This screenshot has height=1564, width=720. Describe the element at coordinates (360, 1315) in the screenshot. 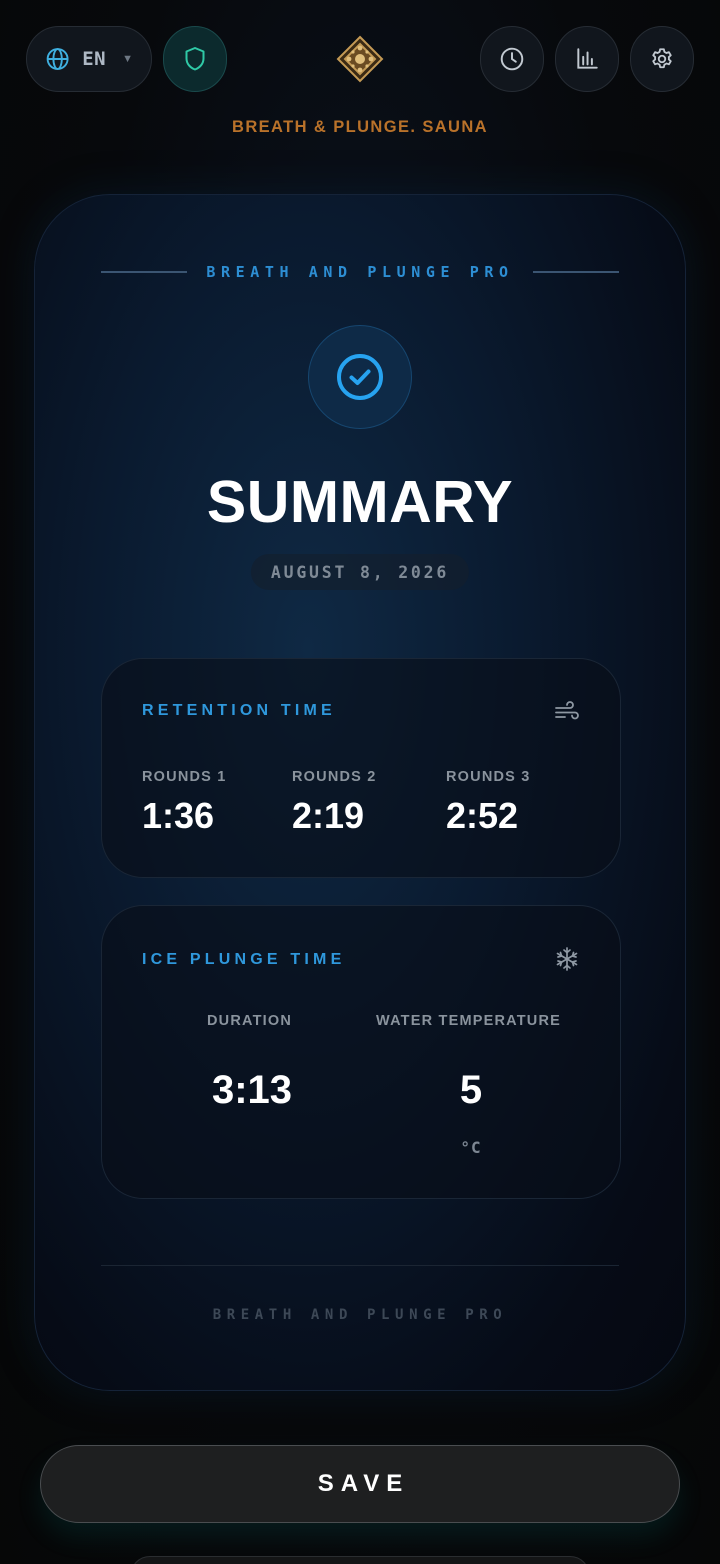

I see `card-footer-label: BREATH AND PLUNGE PRO` at that location.